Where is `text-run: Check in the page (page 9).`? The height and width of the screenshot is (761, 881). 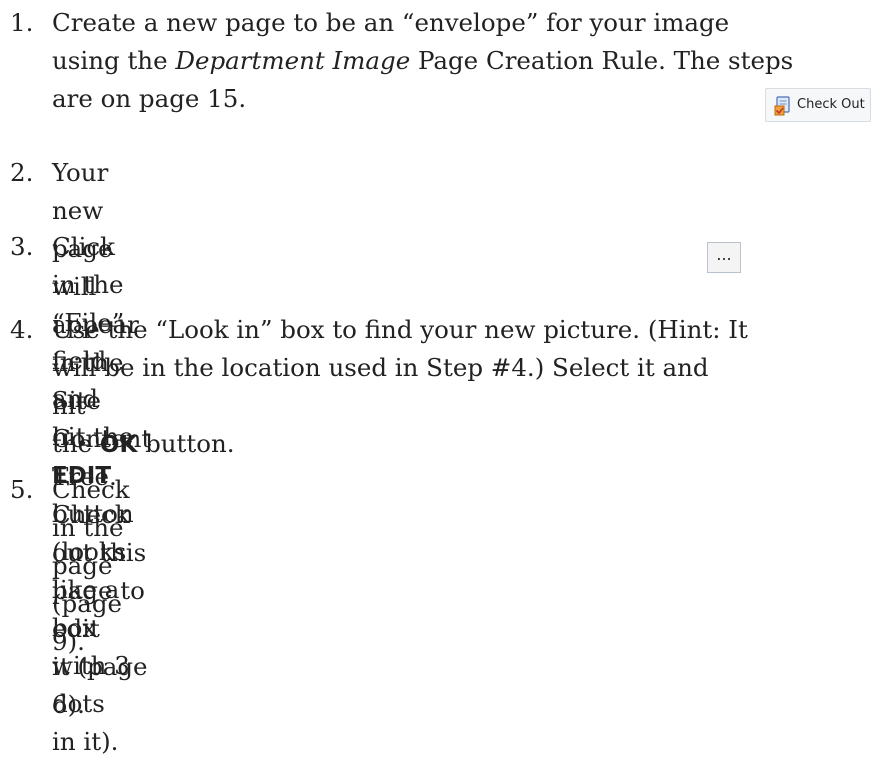 text-run: Check in the page (page 9). is located at coordinates (91, 565).